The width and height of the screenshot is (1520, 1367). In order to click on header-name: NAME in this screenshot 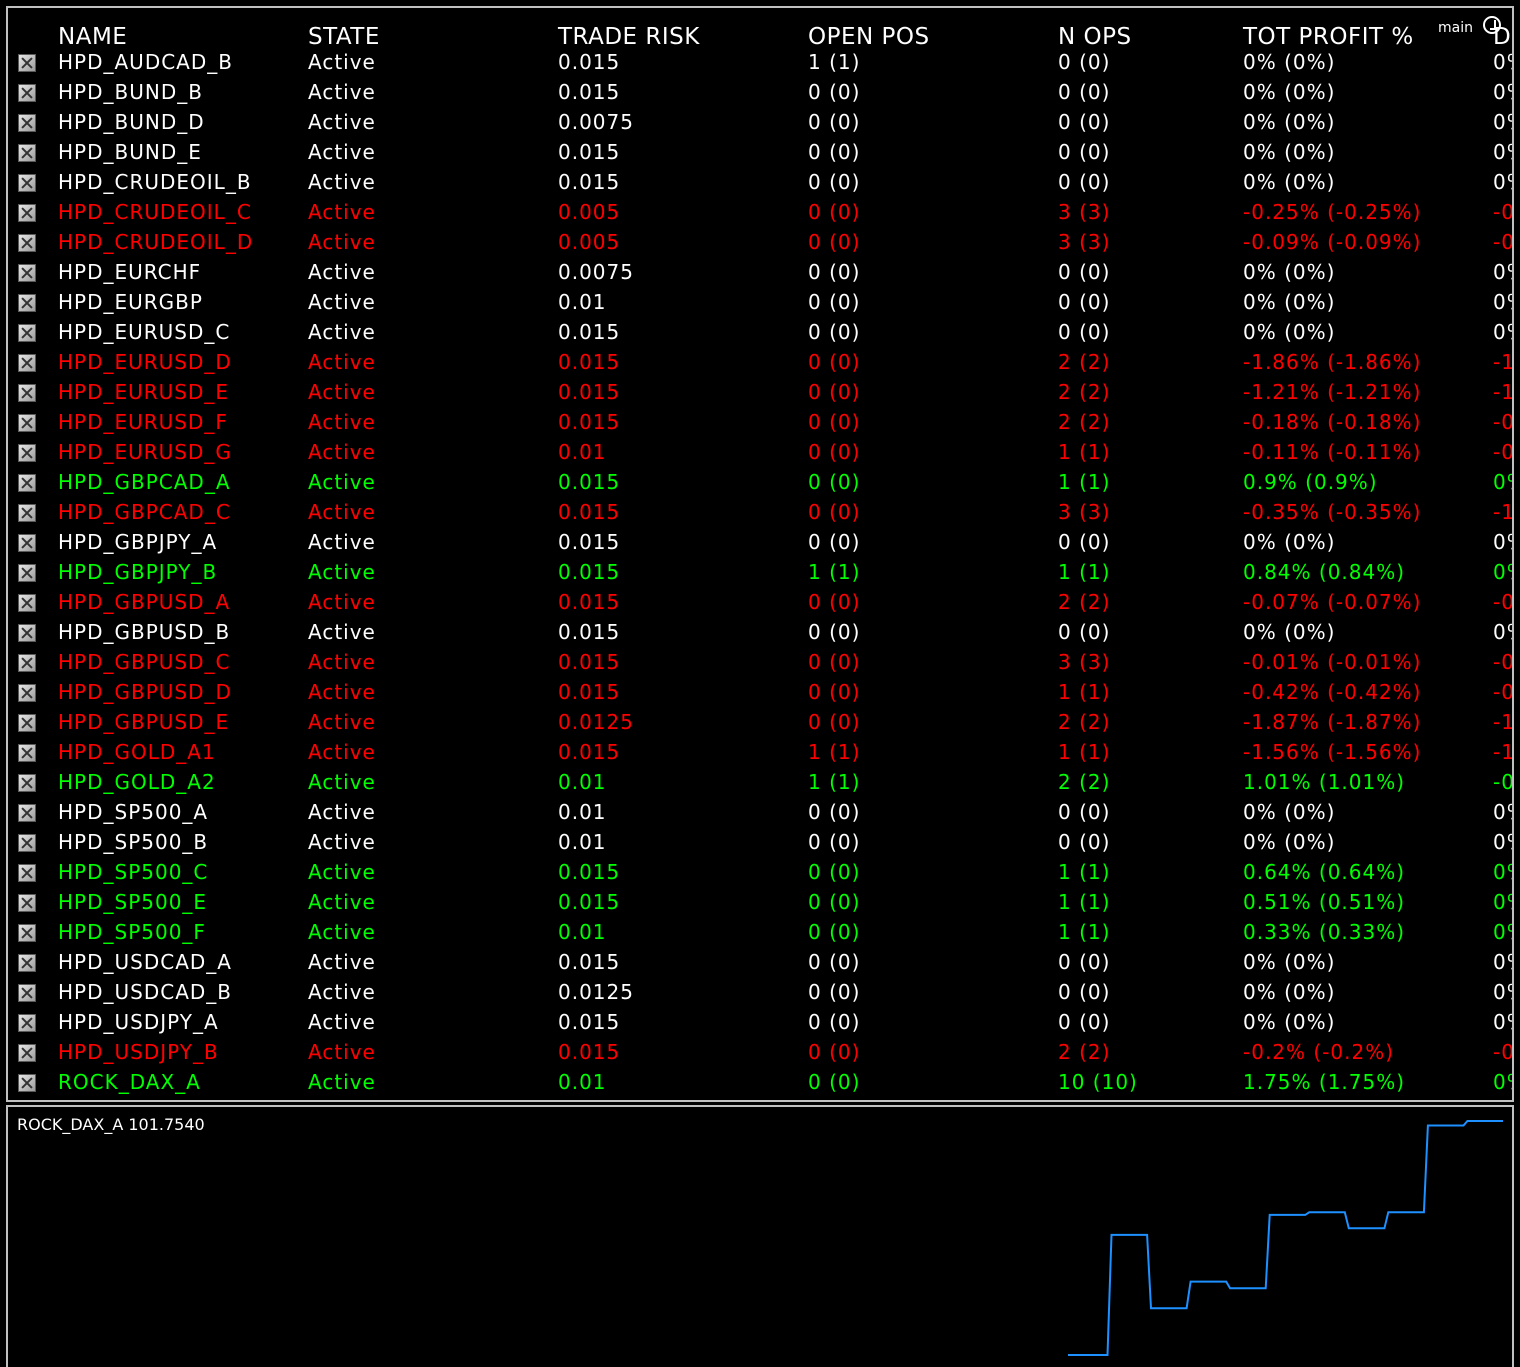, I will do `click(92, 37)`.